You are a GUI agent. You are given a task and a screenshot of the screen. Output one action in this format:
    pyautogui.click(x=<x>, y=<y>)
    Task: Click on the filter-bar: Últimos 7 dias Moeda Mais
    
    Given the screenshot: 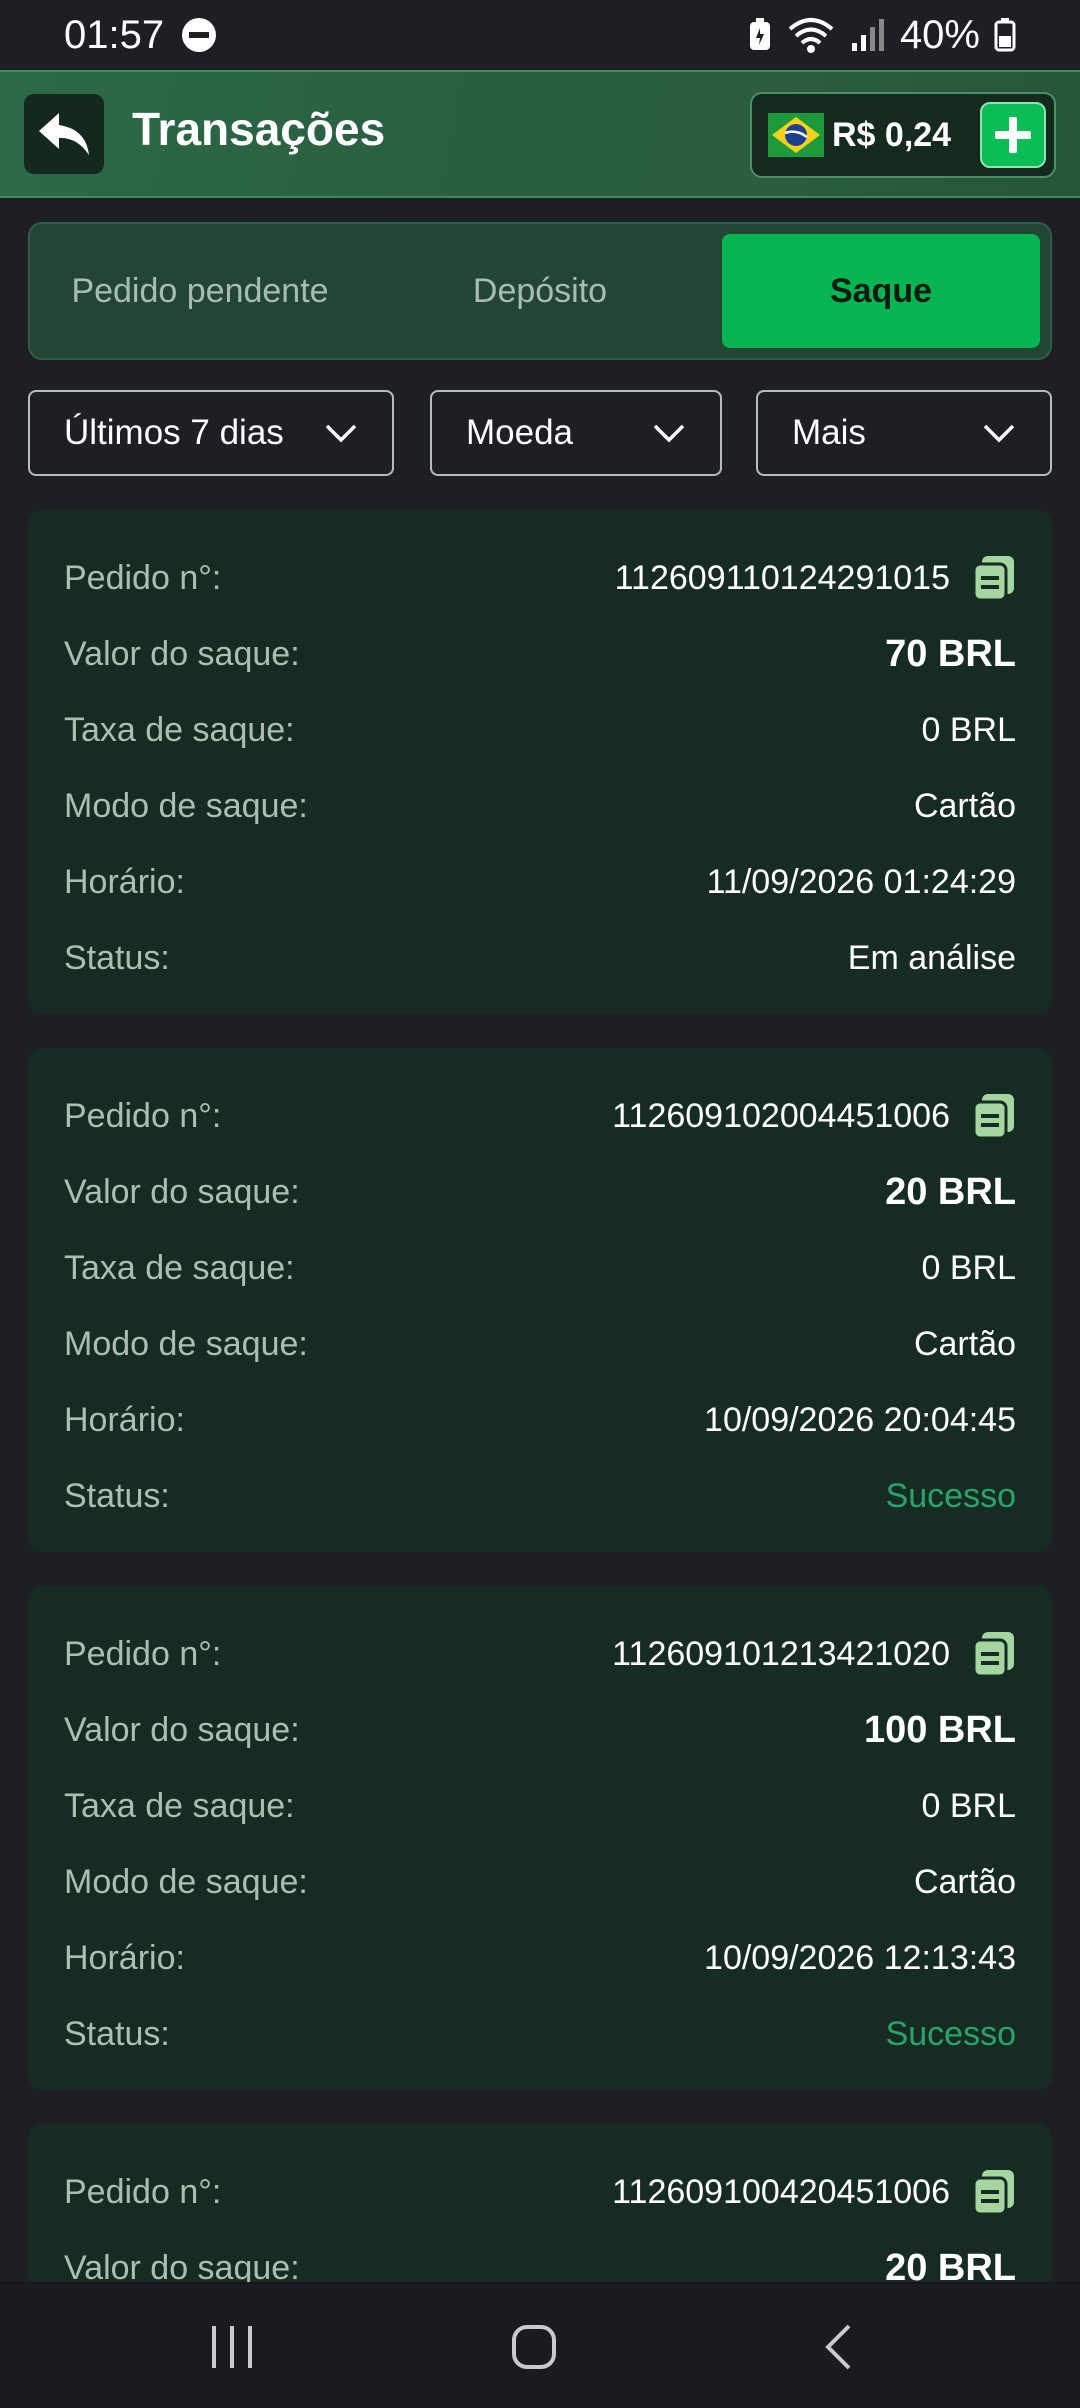 What is the action you would take?
    pyautogui.click(x=540, y=433)
    